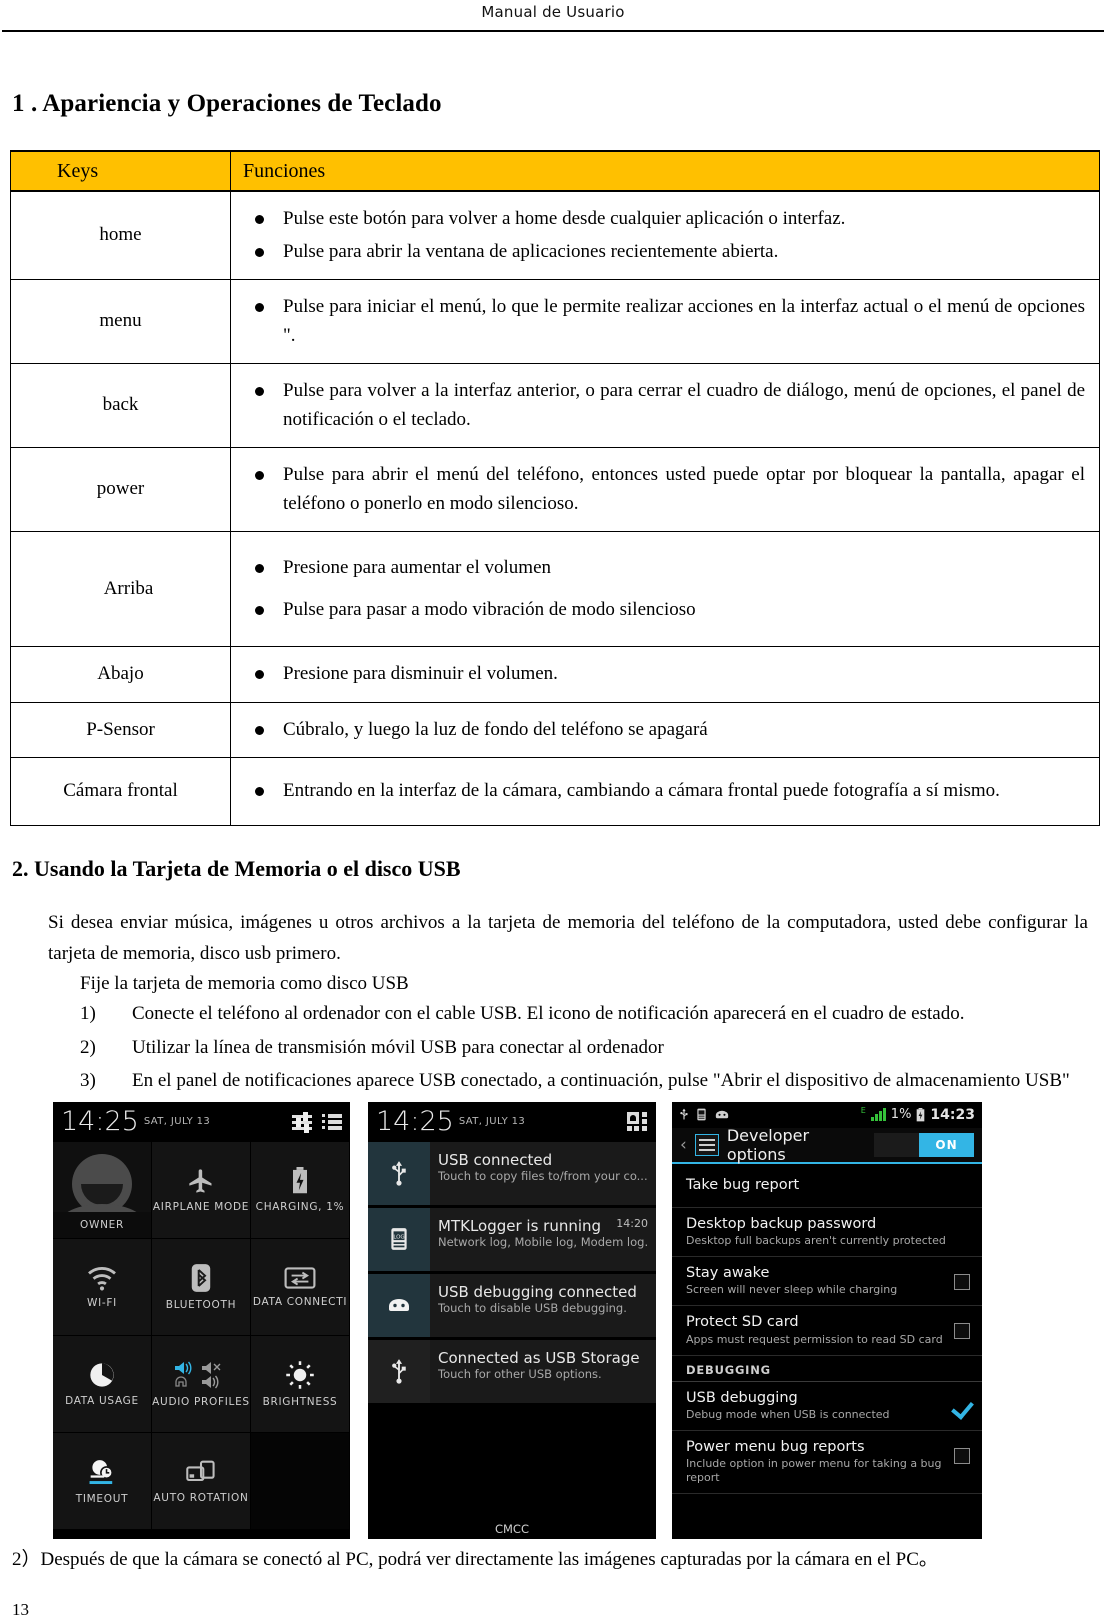 This screenshot has height=1620, width=1106. What do you see at coordinates (962, 1282) in the screenshot?
I see `stay-awake-checkbox` at bounding box center [962, 1282].